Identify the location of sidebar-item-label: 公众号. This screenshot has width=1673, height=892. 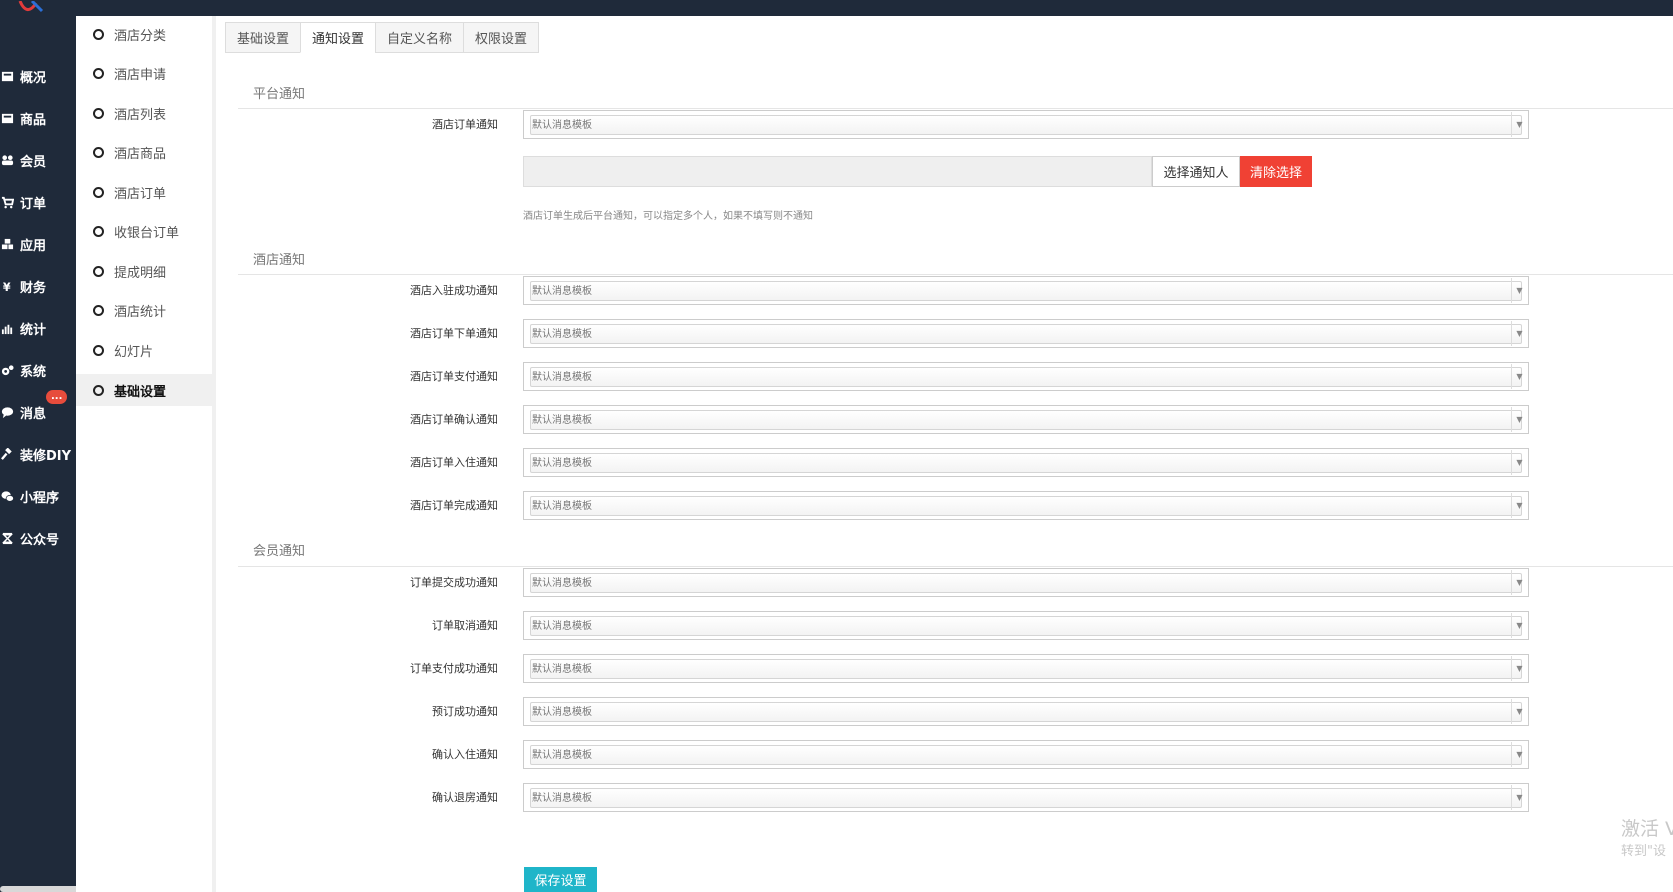
(40, 540).